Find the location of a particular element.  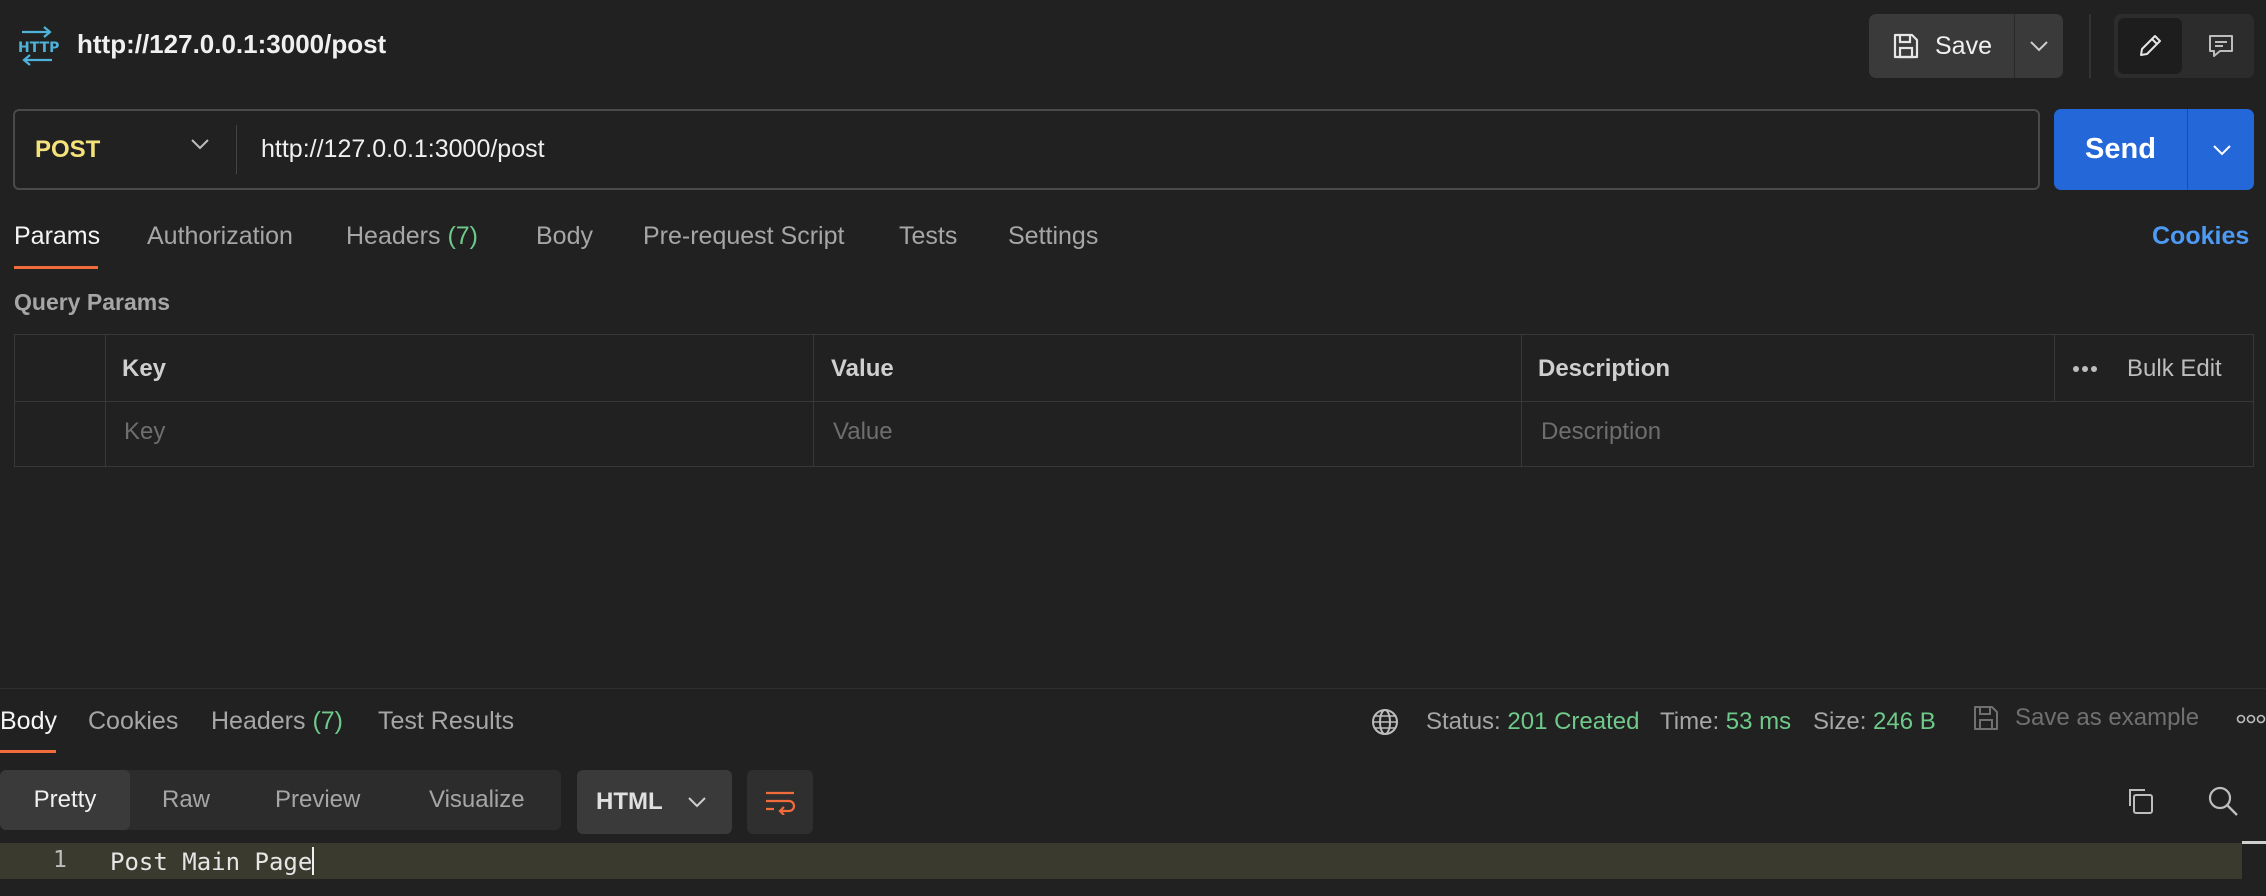

request-url-bar: POST http://127.0.0.1:3000/post is located at coordinates (1026, 149).